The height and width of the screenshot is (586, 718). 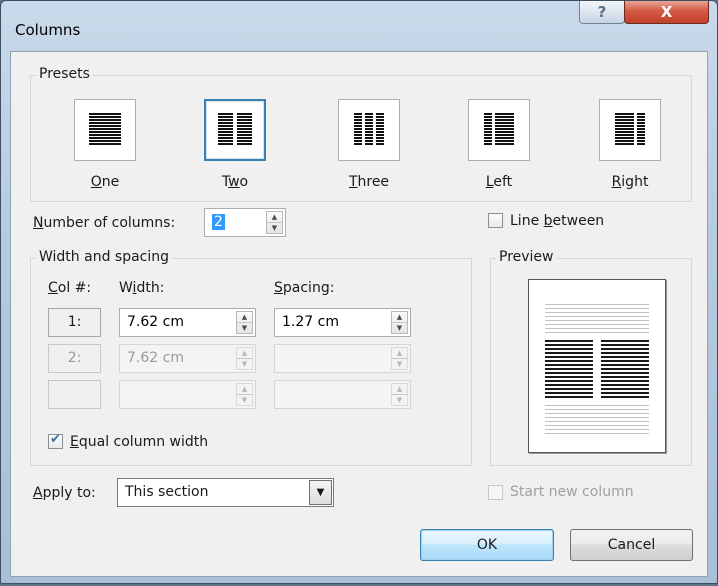 What do you see at coordinates (64, 74) in the screenshot?
I see `presets-group-label: Presets` at bounding box center [64, 74].